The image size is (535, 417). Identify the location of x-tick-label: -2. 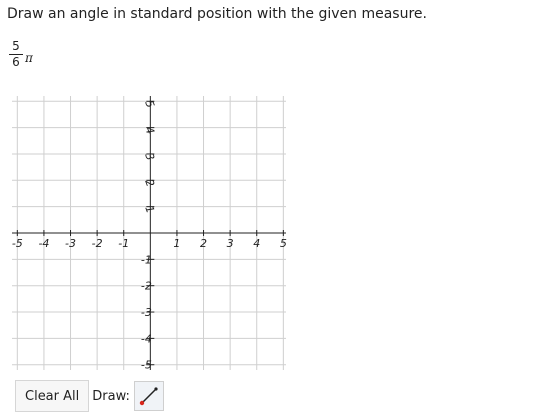
(97, 243).